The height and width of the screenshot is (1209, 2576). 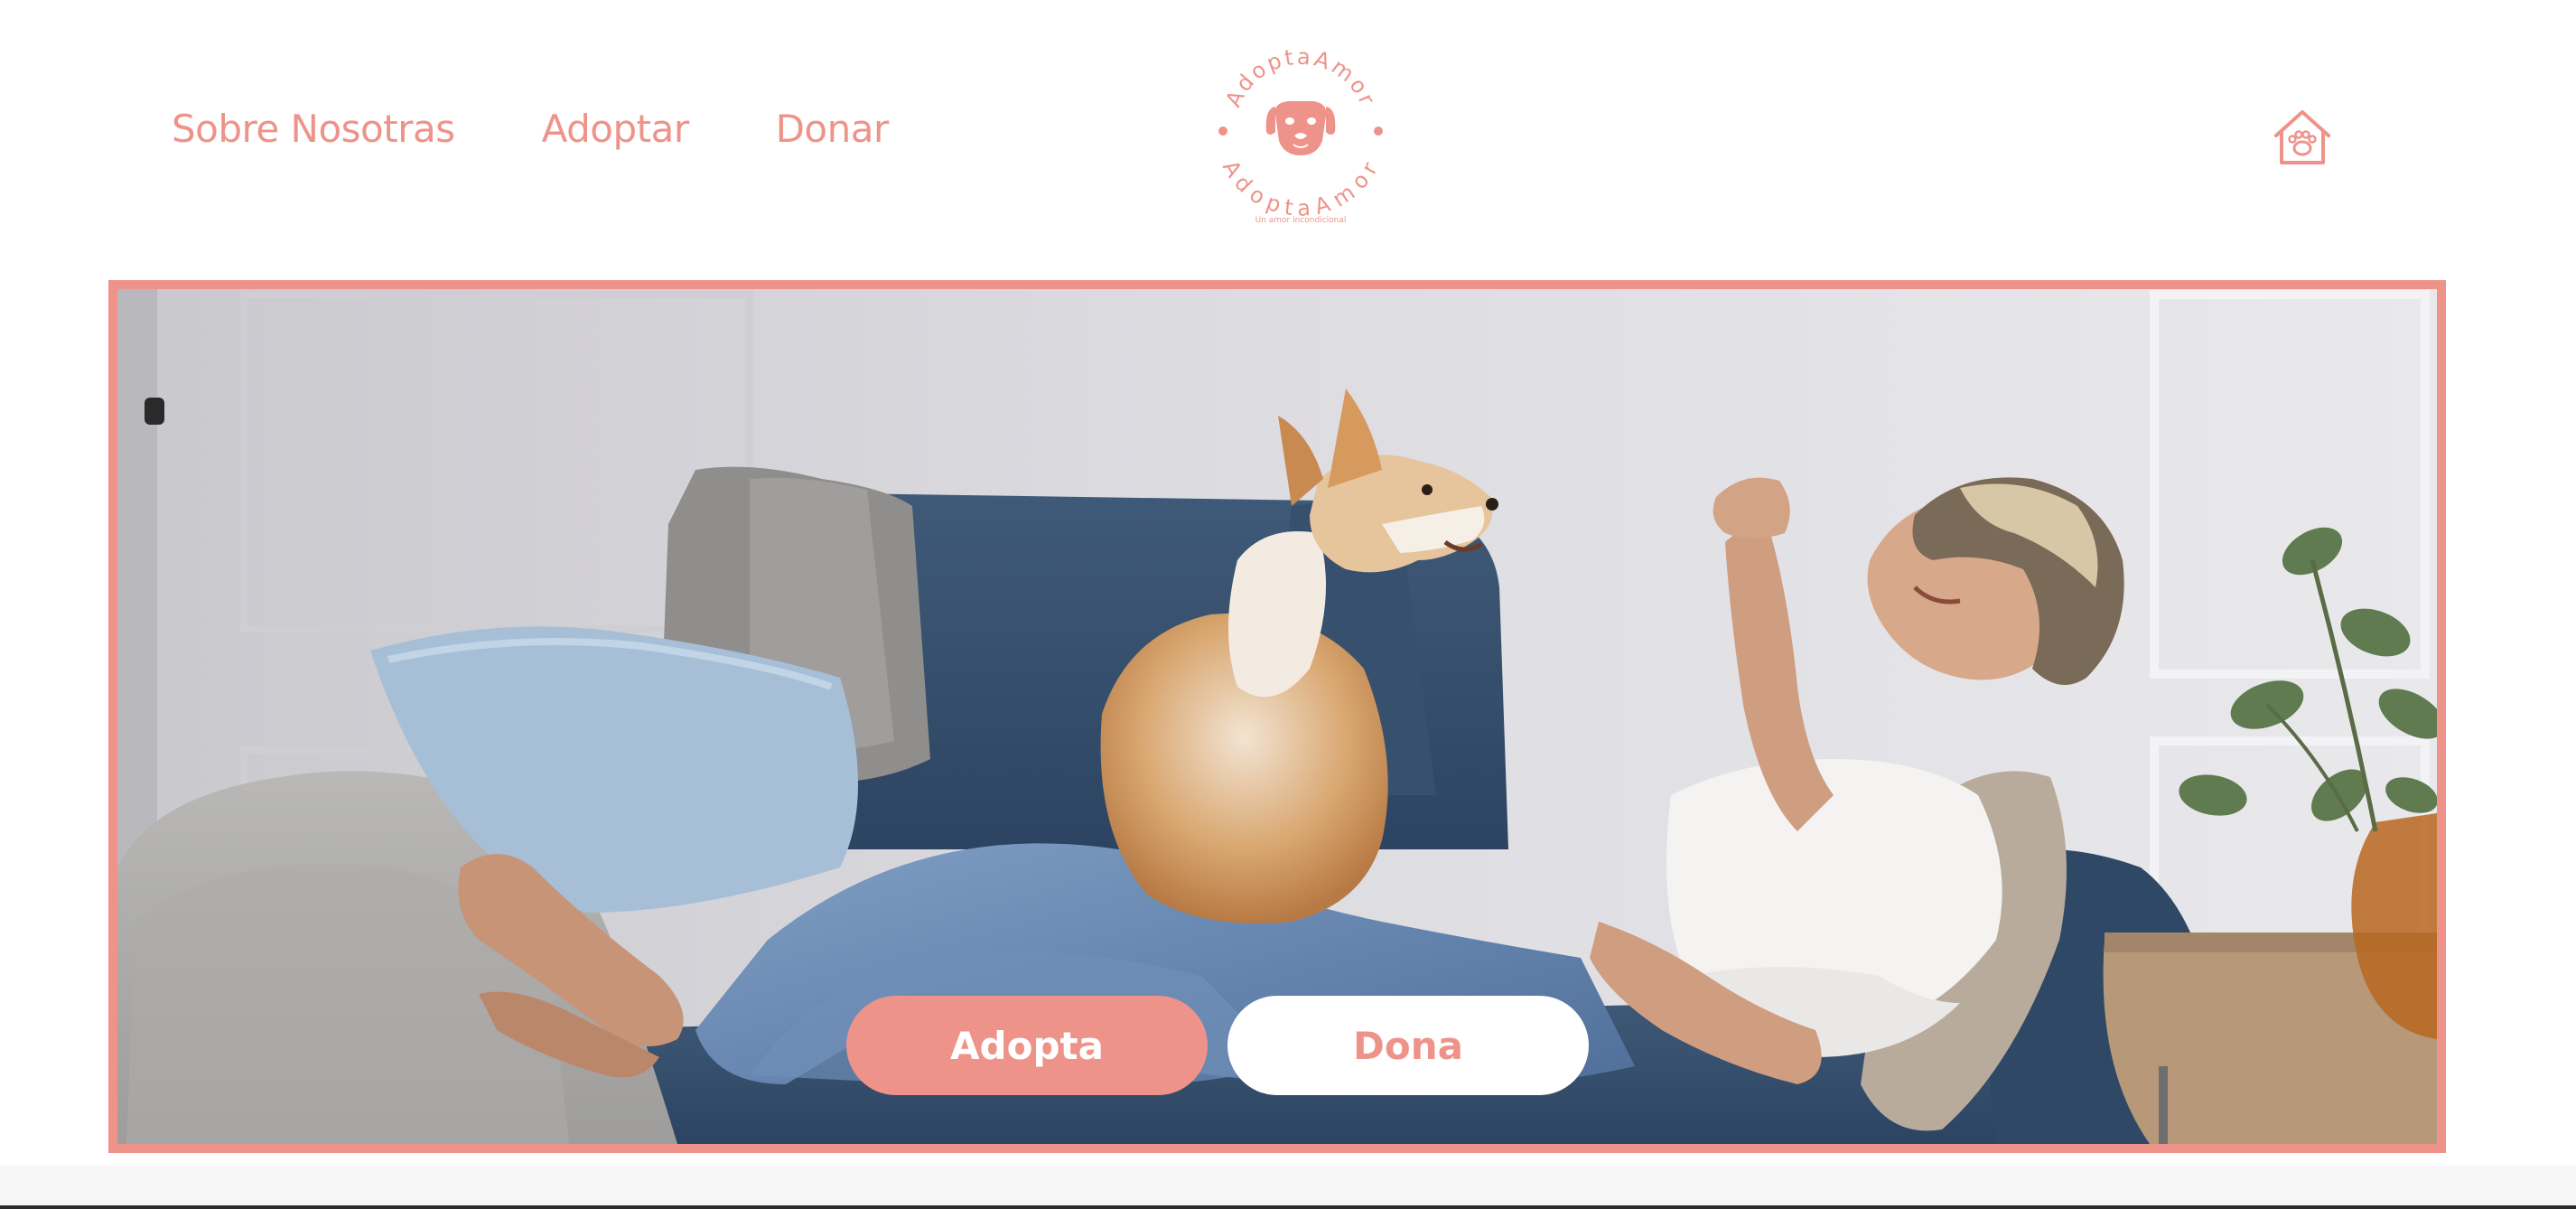 What do you see at coordinates (1300, 78) in the screenshot?
I see `logo-brand-top: AdoptaAmor` at bounding box center [1300, 78].